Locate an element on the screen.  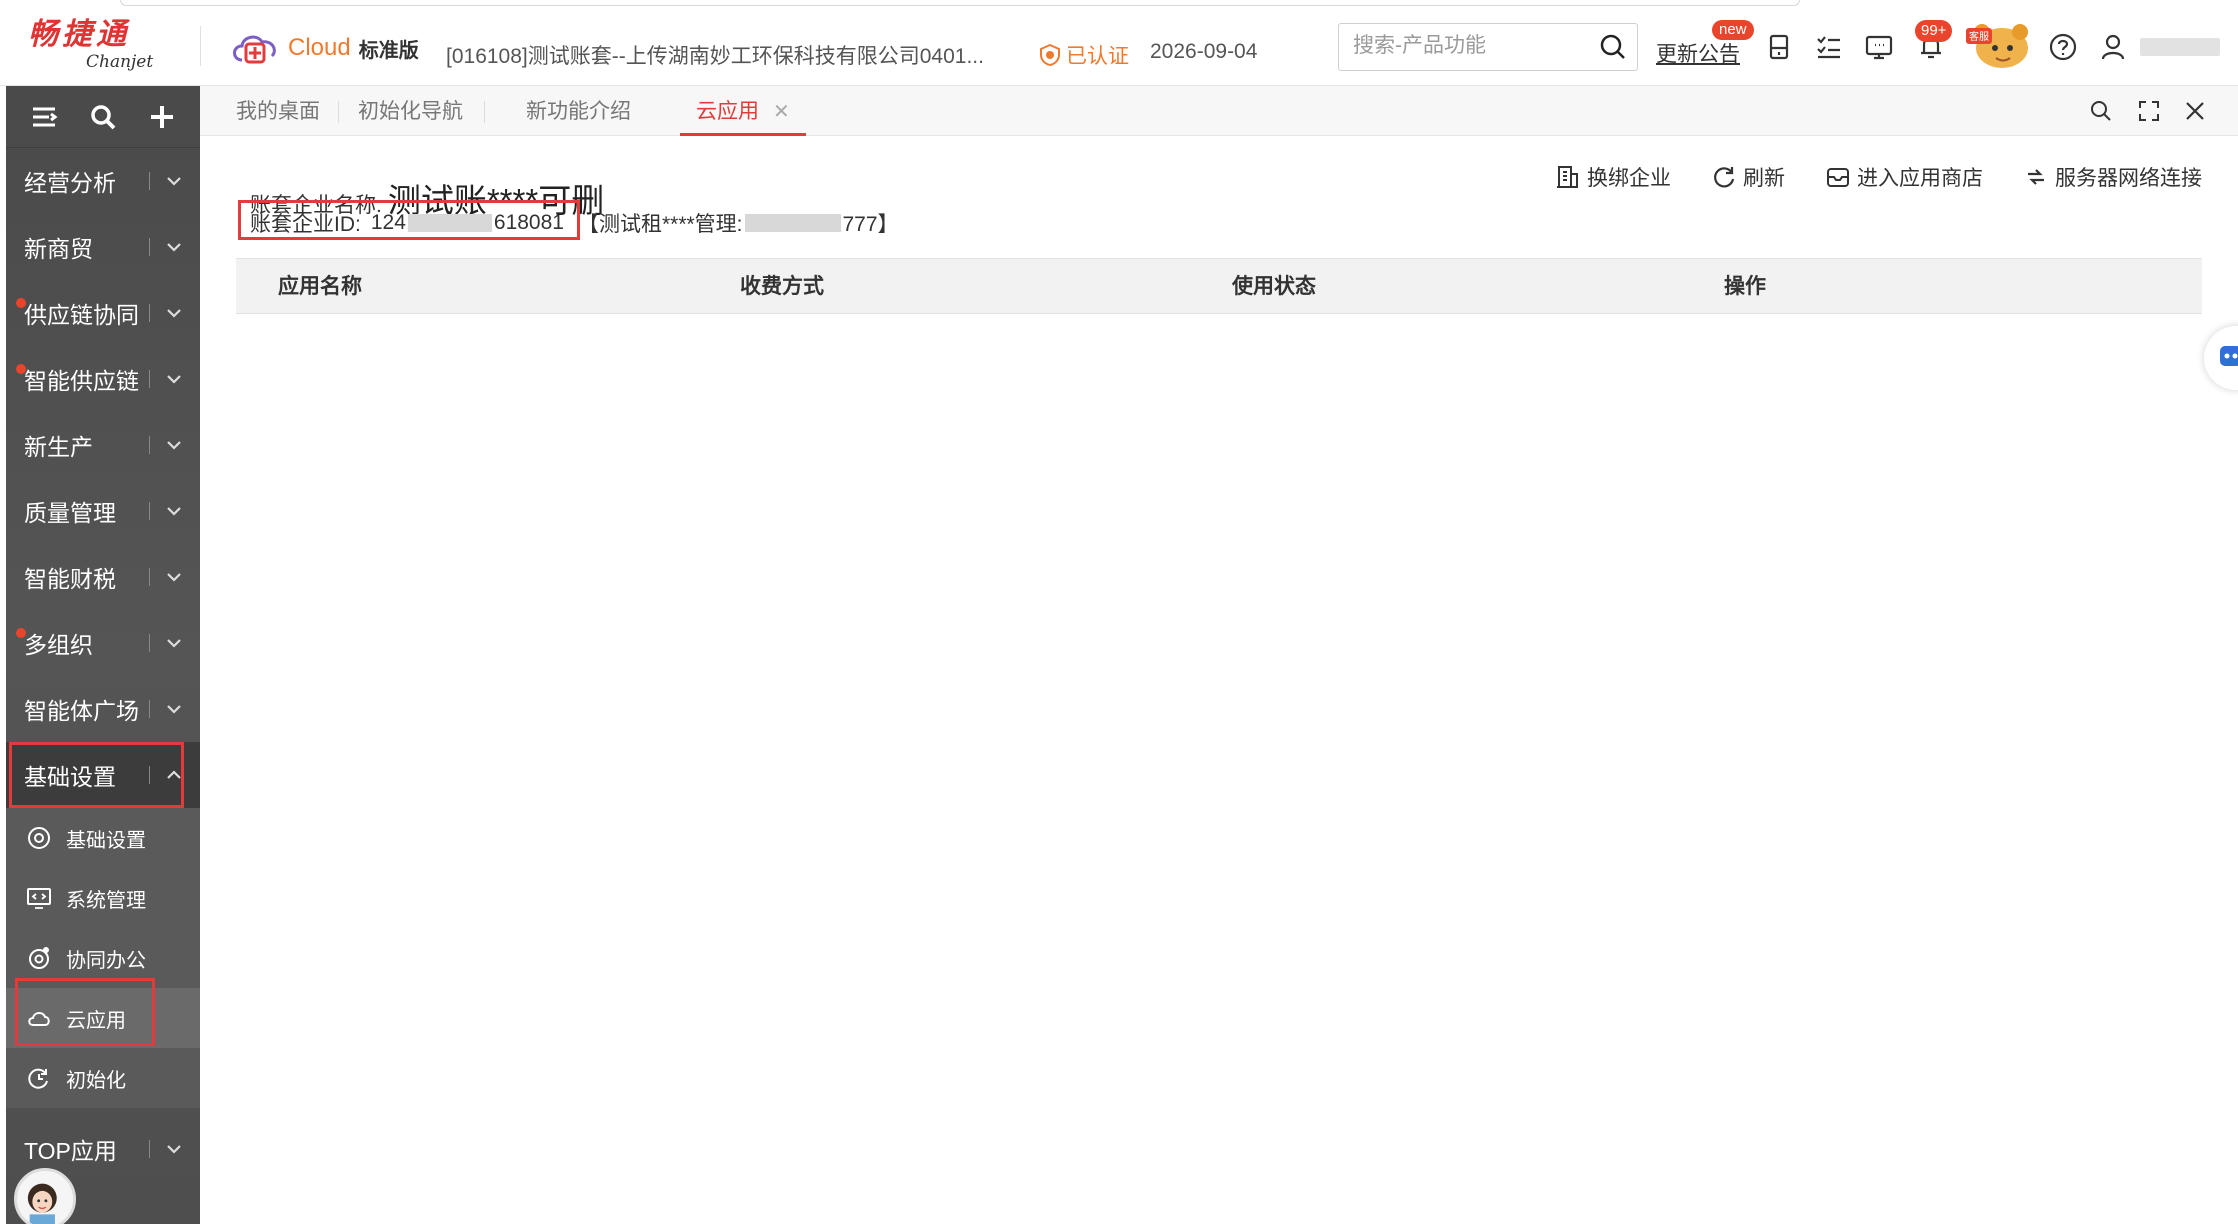
nav-item-new-trade: 新商贸 is located at coordinates (103, 247).